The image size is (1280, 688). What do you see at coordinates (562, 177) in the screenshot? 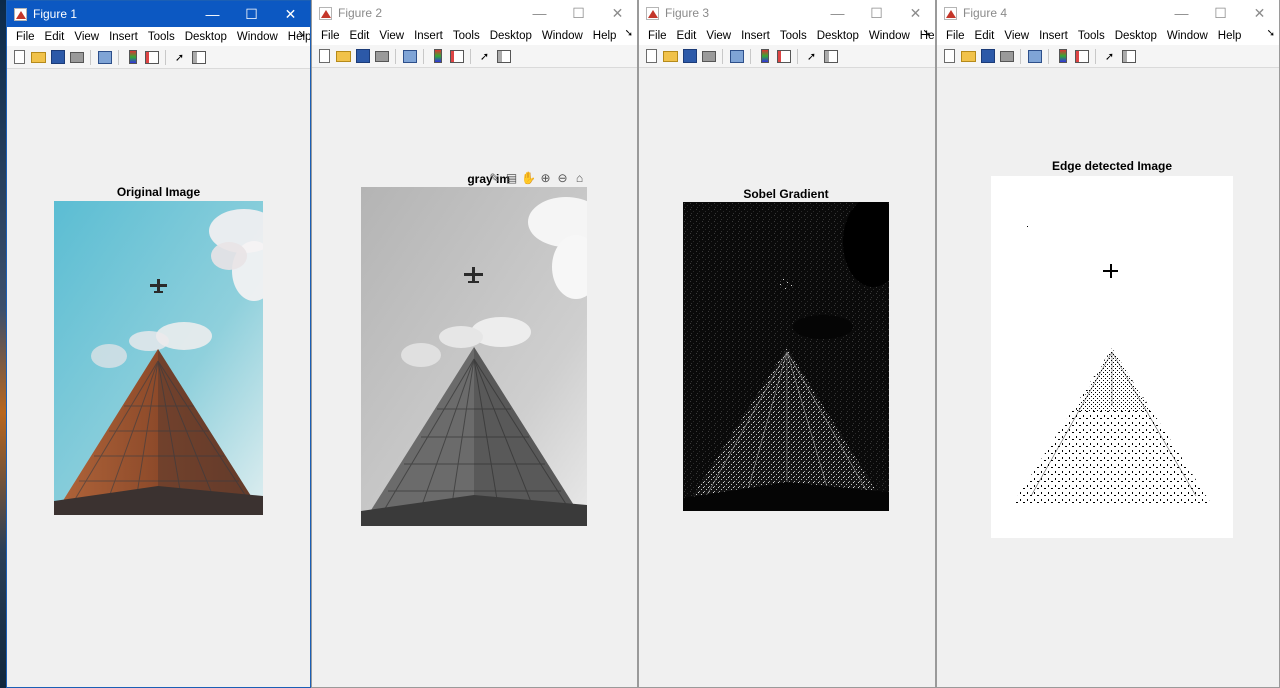
I see `zoom-out-icon: ⊖` at bounding box center [562, 177].